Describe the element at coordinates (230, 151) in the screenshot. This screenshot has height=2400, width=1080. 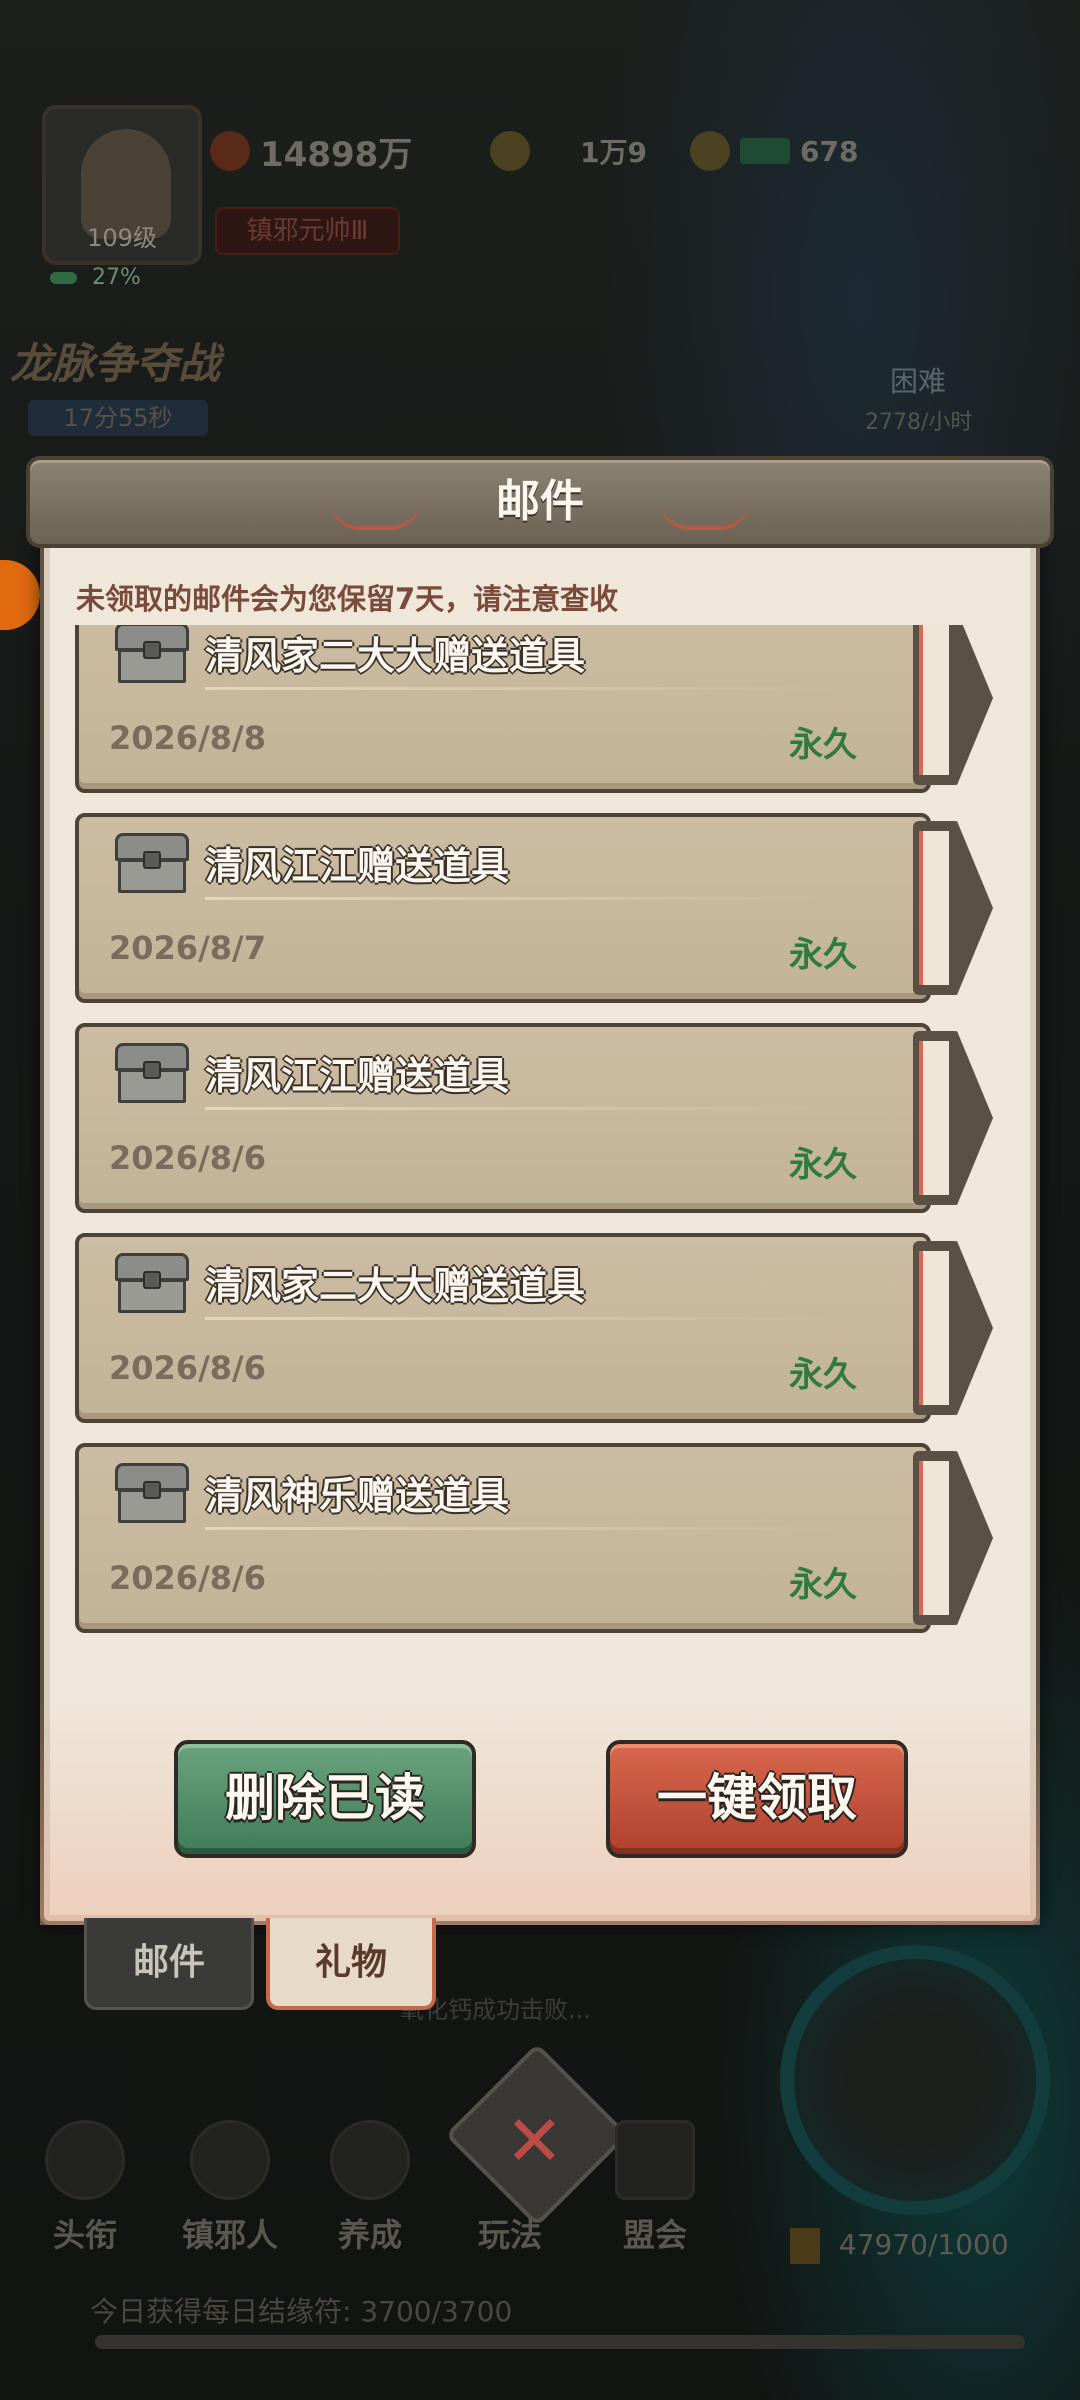
I see `flame-icon` at that location.